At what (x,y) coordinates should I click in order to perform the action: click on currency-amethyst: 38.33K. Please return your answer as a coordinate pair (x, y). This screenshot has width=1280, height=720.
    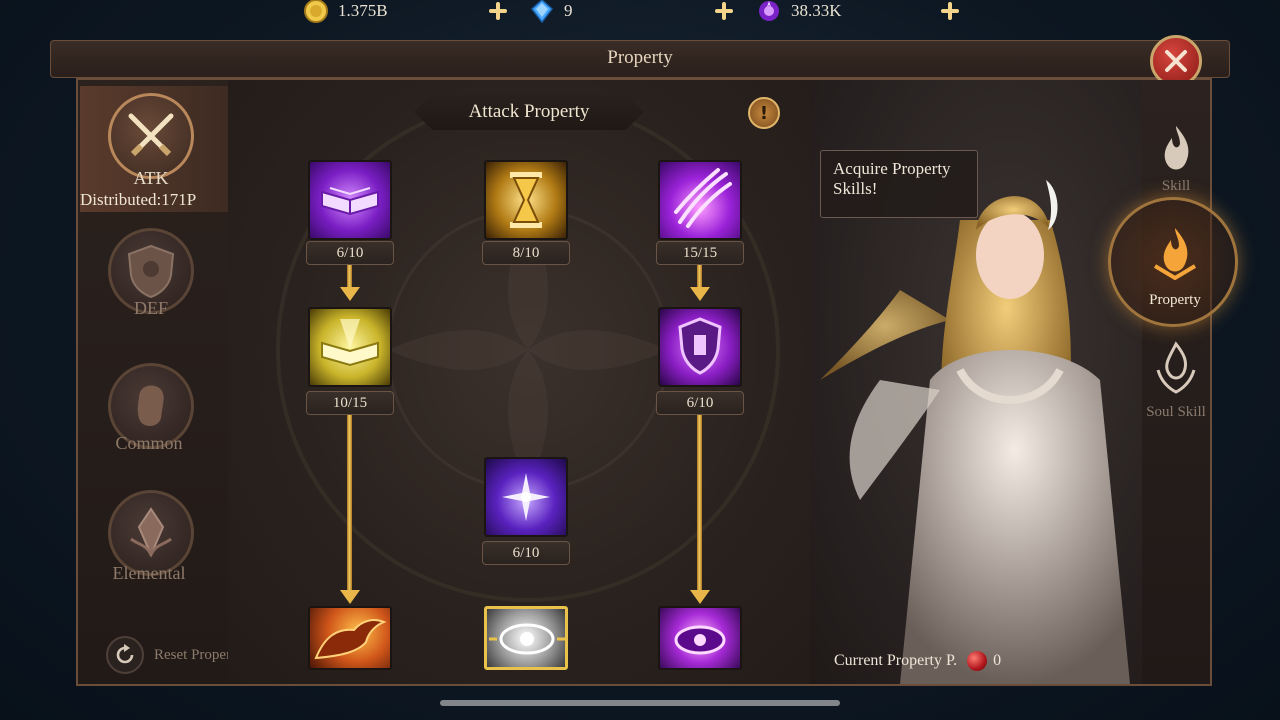
    Looking at the image, I should click on (799, 11).